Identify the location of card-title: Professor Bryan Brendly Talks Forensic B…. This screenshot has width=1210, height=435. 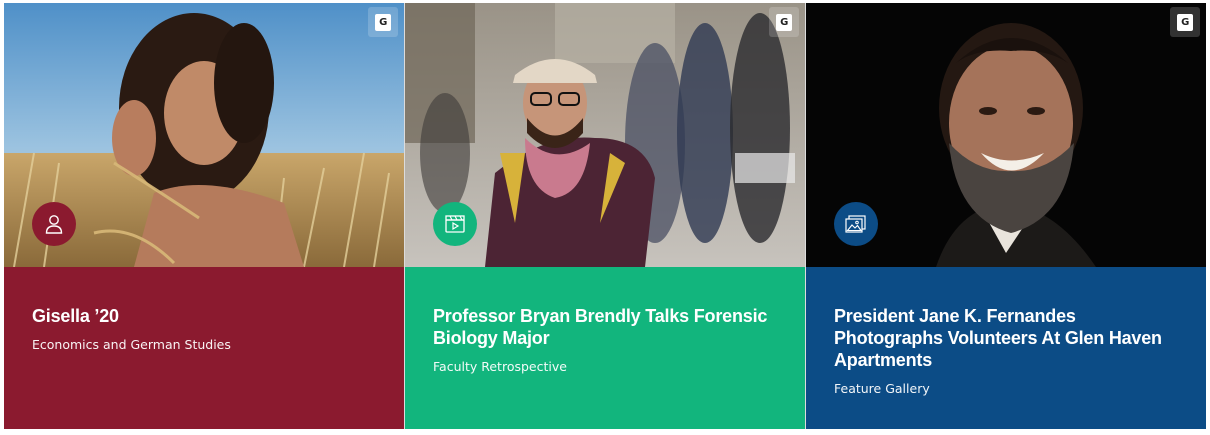
(605, 327).